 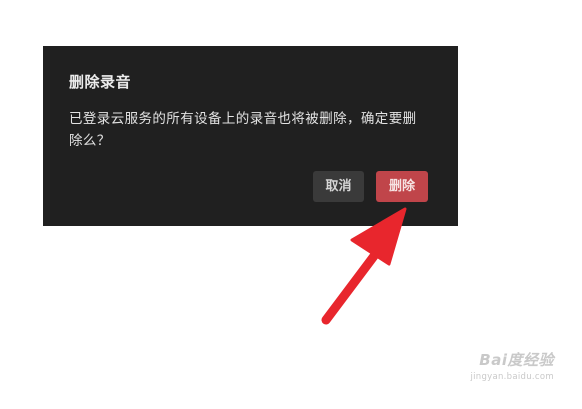 I want to click on watermark-logo: Bai度经验, so click(x=516, y=360).